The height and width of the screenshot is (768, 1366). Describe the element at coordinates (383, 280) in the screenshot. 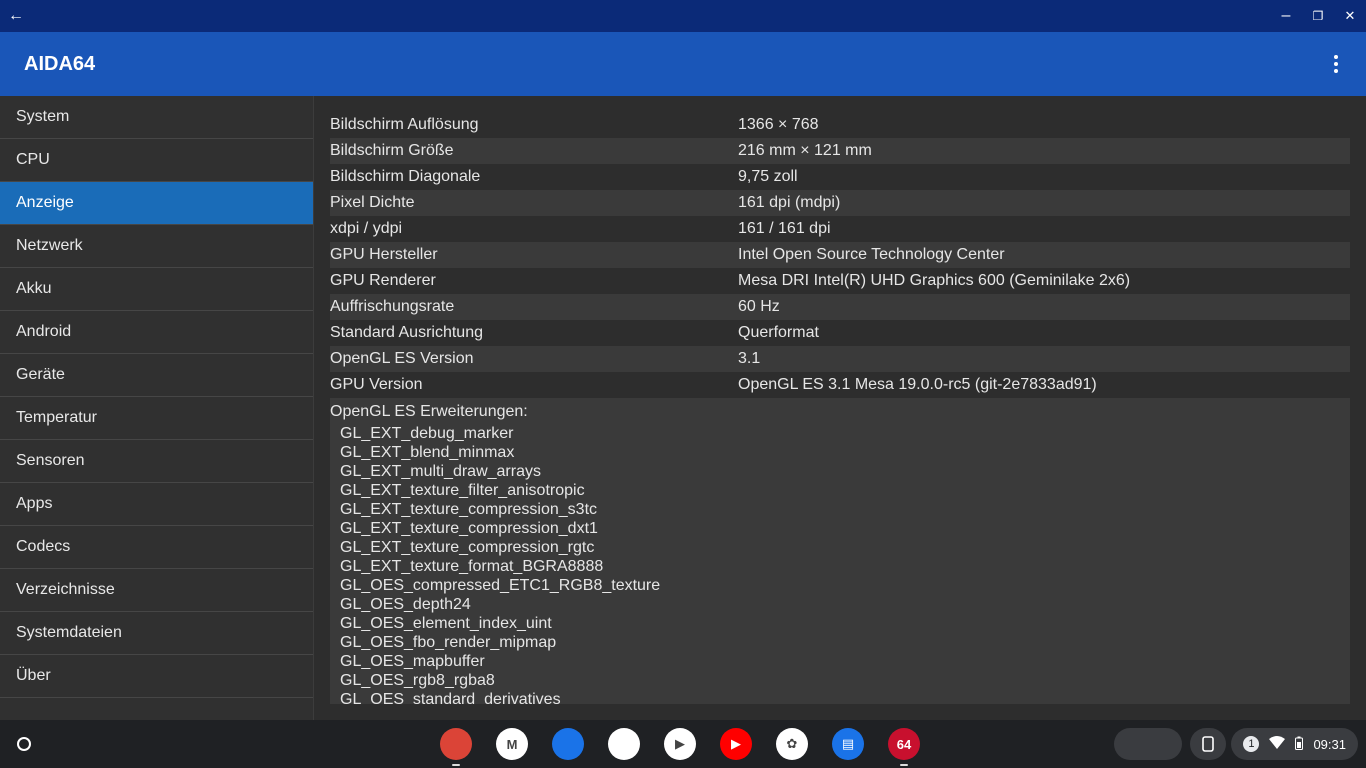

I see `row-key: GPU Renderer` at that location.